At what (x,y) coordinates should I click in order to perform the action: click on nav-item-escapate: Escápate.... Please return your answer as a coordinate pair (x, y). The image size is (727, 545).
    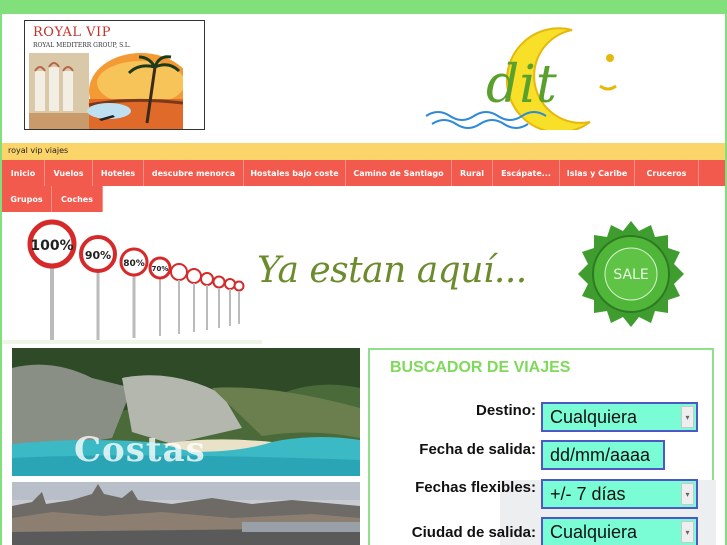
    Looking at the image, I should click on (526, 173).